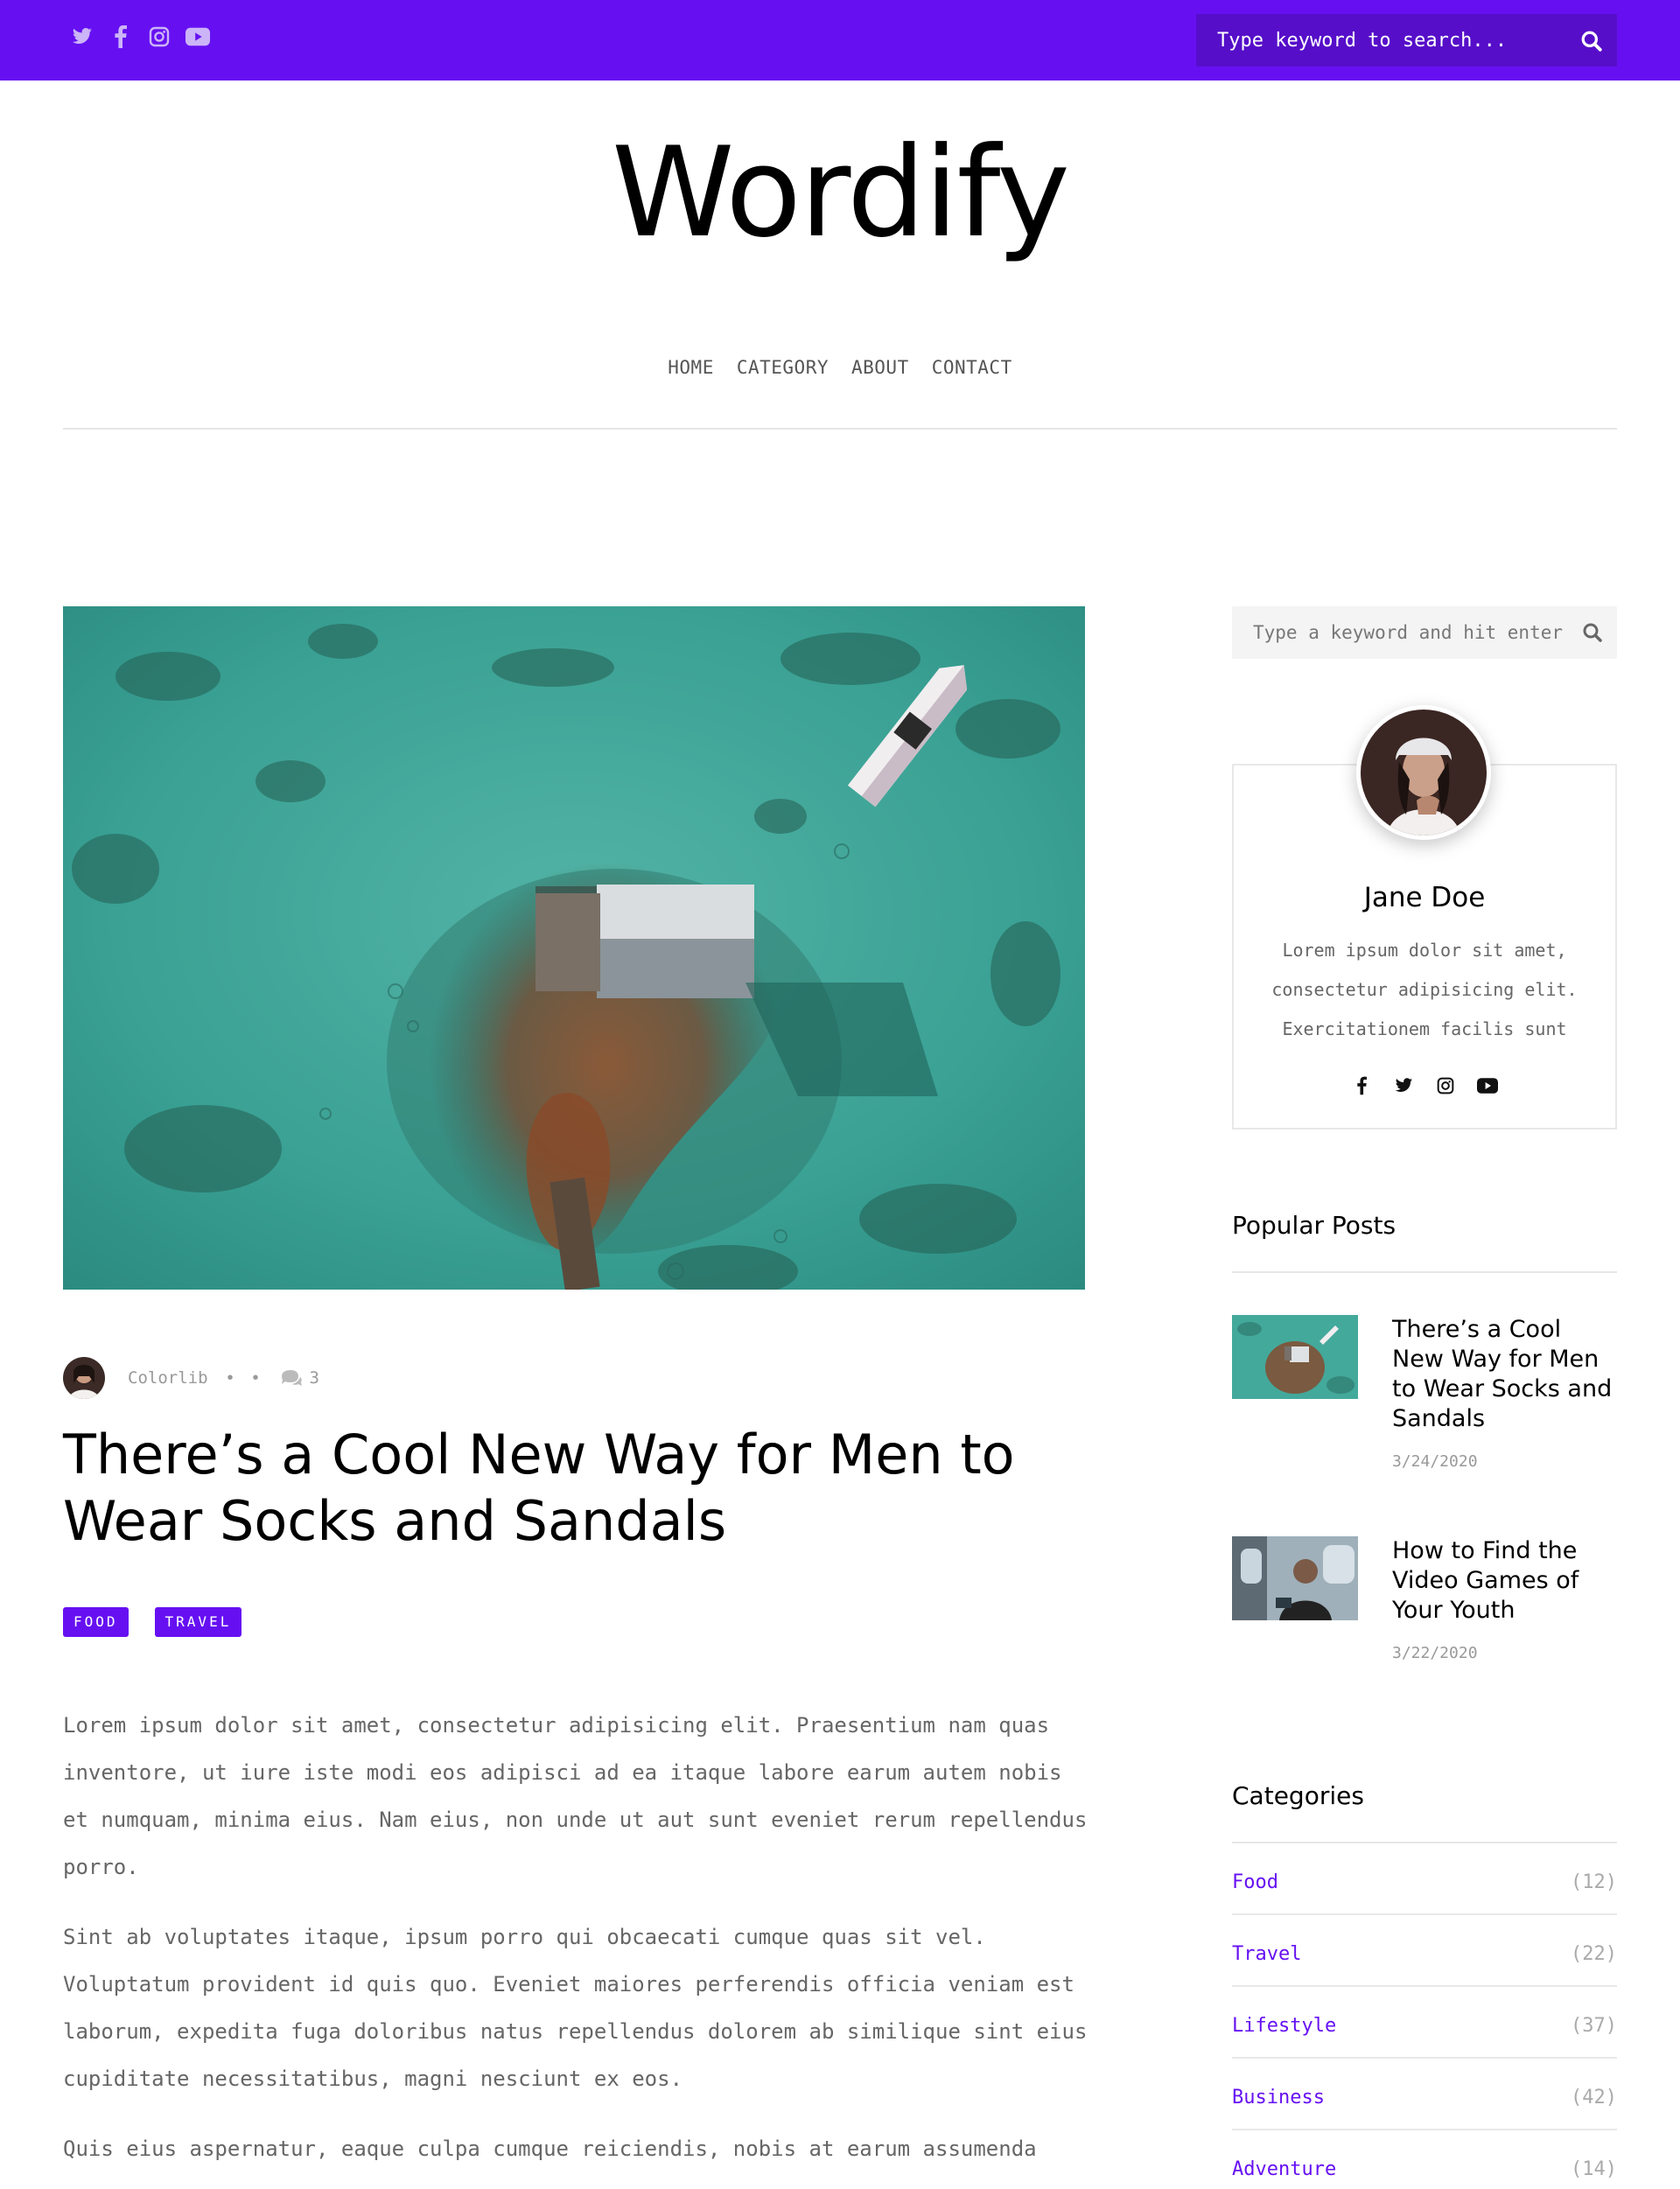  Describe the element at coordinates (1424, 897) in the screenshot. I see `bio-name: Jane Doe` at that location.